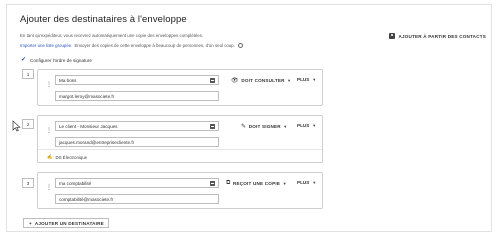 Image resolution: width=500 pixels, height=240 pixels. I want to click on info-icon, so click(240, 45).